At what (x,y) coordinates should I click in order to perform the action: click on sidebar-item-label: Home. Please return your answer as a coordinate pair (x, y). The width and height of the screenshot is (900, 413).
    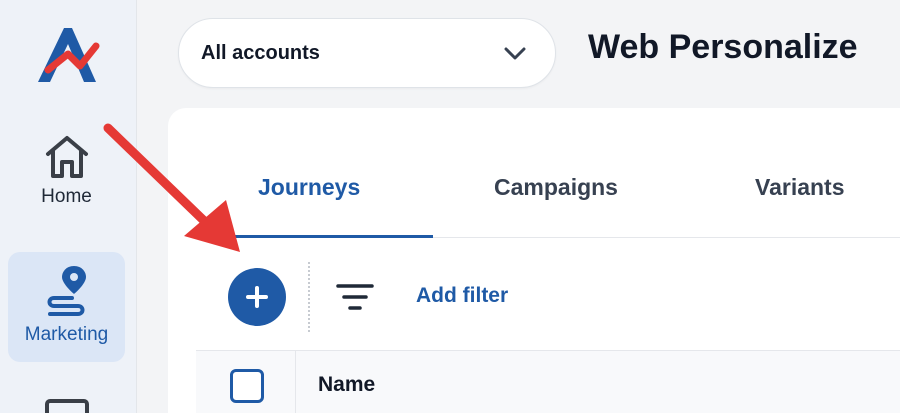
    Looking at the image, I should click on (66, 196).